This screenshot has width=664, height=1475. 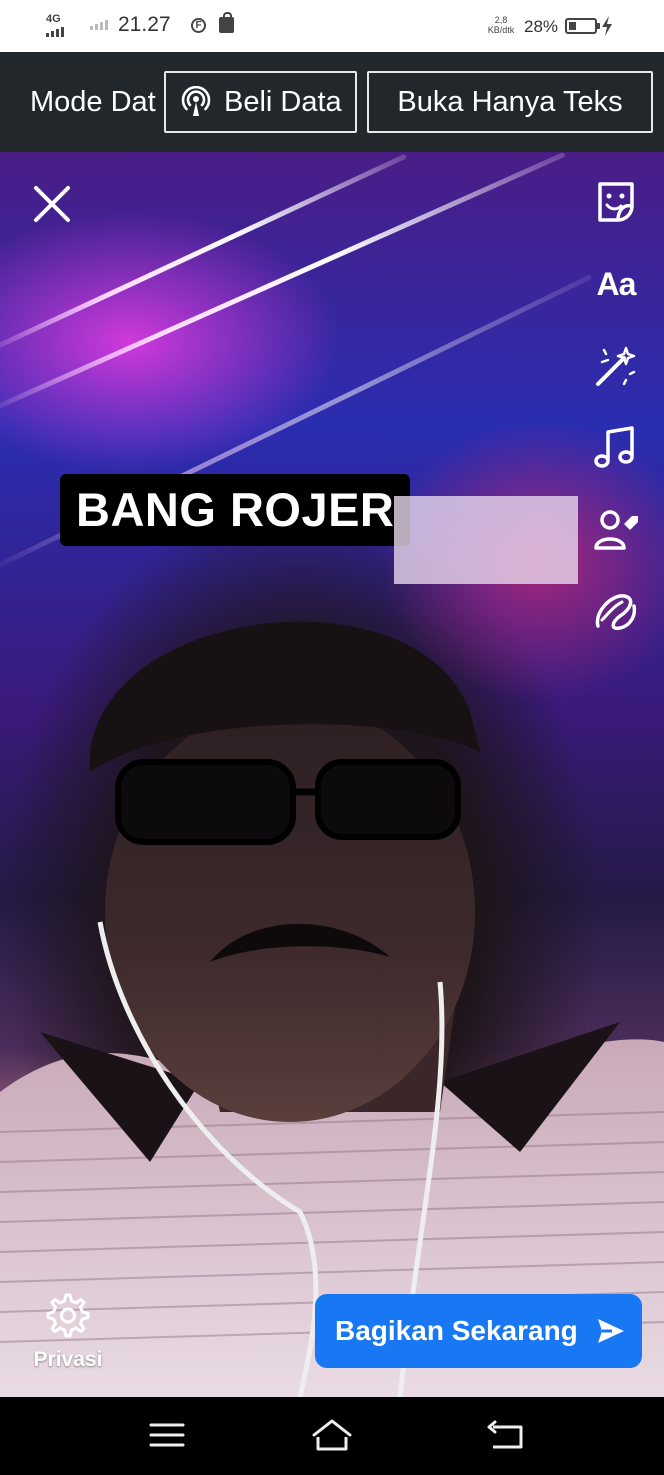 What do you see at coordinates (283, 102) in the screenshot?
I see `buy-data-label: Beli Data` at bounding box center [283, 102].